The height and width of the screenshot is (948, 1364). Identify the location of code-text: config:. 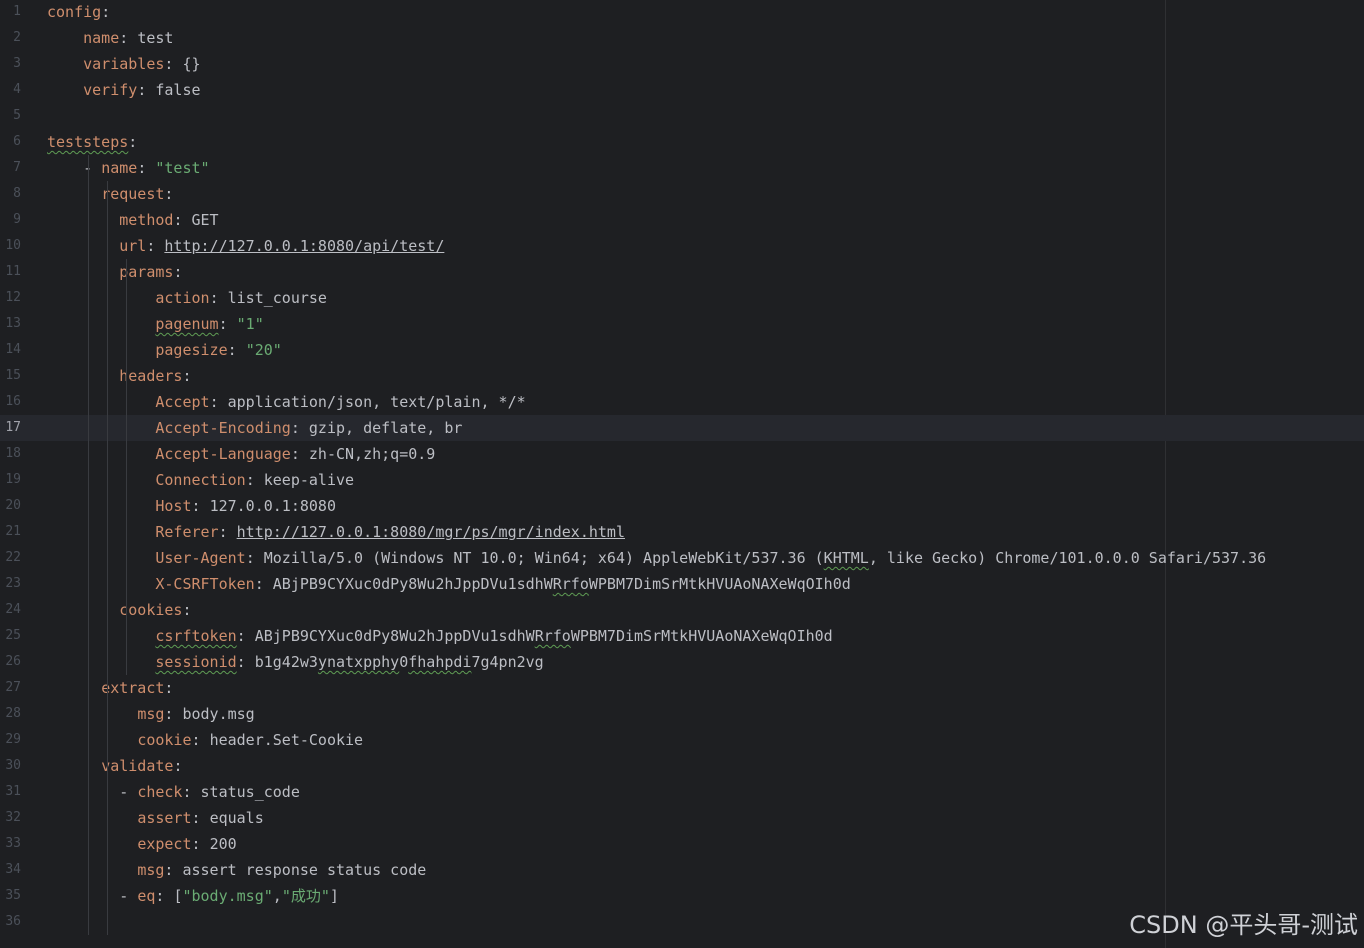
(78, 12).